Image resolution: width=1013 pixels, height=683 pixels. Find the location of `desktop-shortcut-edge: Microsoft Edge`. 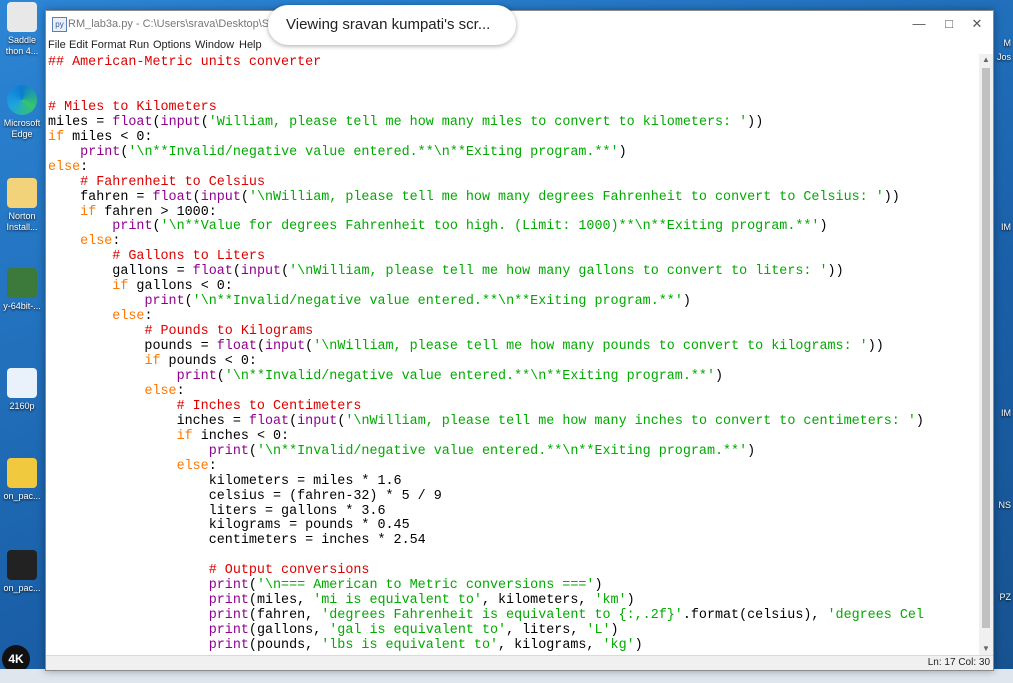

desktop-shortcut-edge: Microsoft Edge is located at coordinates (22, 112).